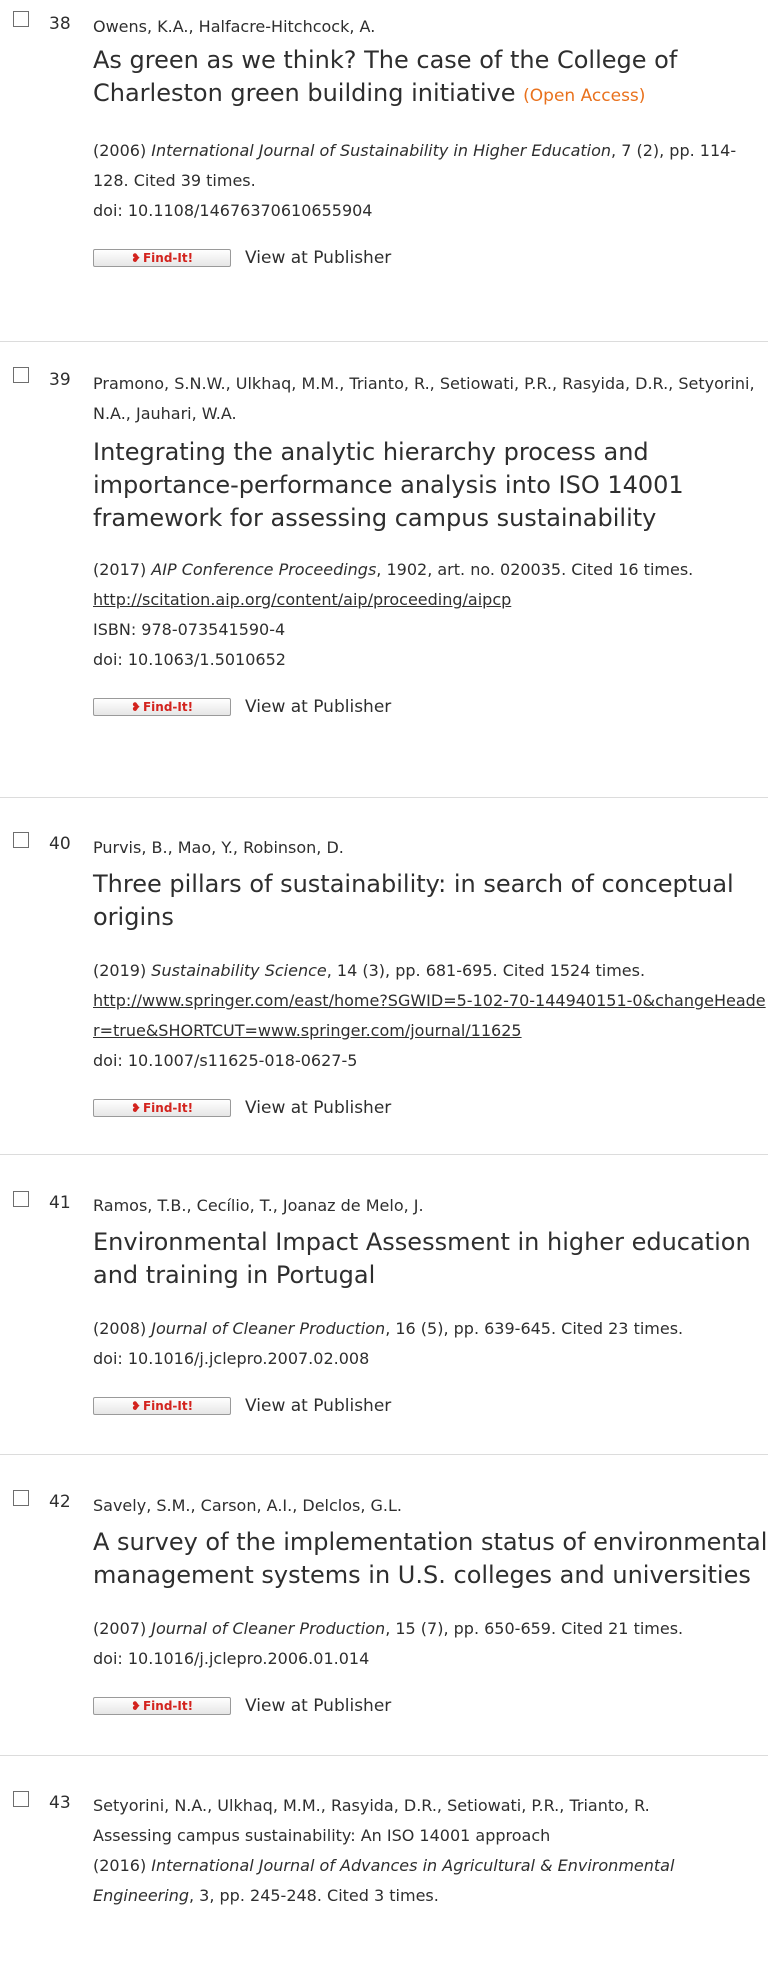 The image size is (768, 1962). What do you see at coordinates (60, 380) in the screenshot?
I see `reference-number: 39` at bounding box center [60, 380].